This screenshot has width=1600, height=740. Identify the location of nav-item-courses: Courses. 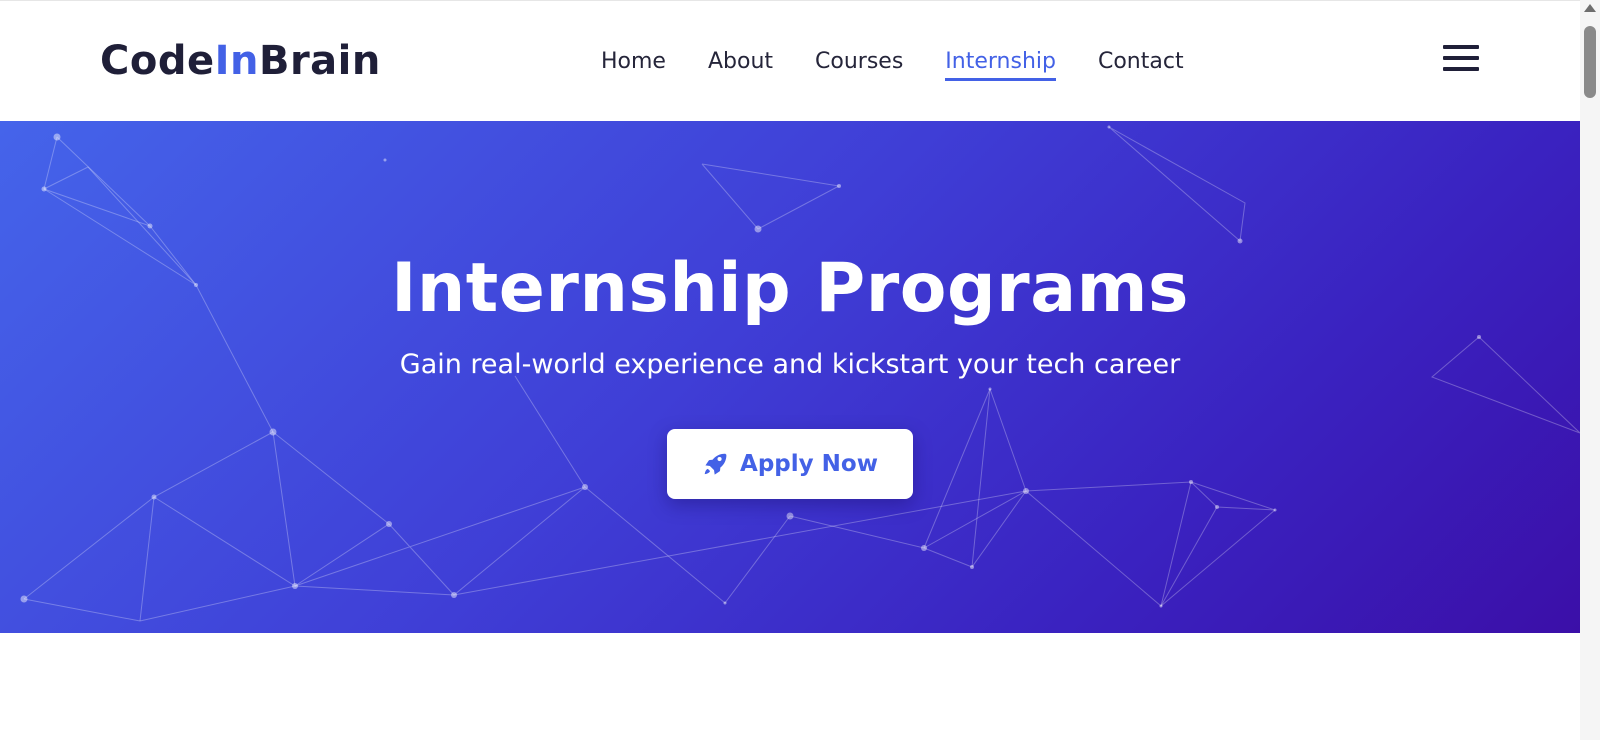
(859, 64).